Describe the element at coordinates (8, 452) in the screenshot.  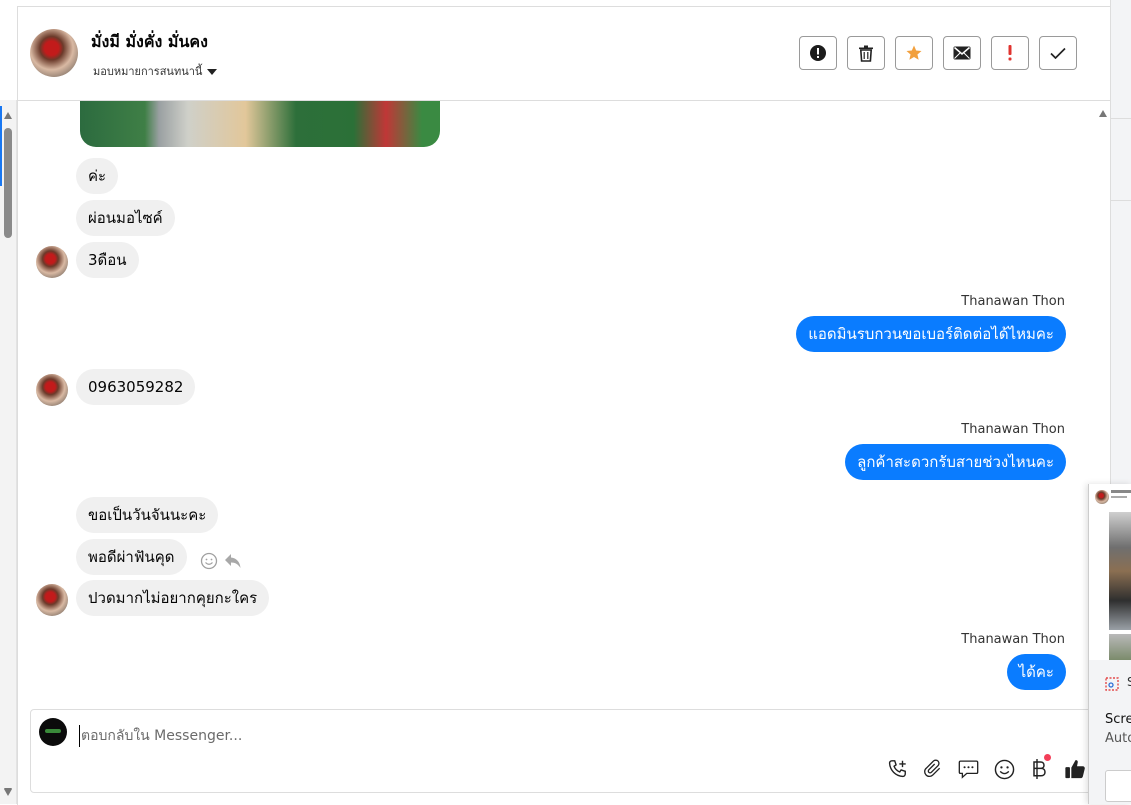
I see `left-scrollbar` at that location.